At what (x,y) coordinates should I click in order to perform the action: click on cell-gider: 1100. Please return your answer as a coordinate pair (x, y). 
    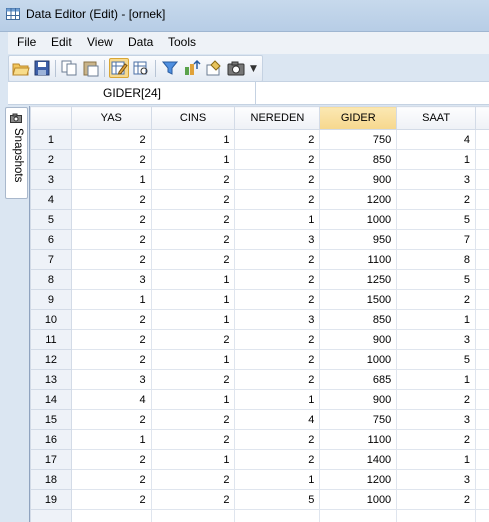
    Looking at the image, I should click on (358, 259).